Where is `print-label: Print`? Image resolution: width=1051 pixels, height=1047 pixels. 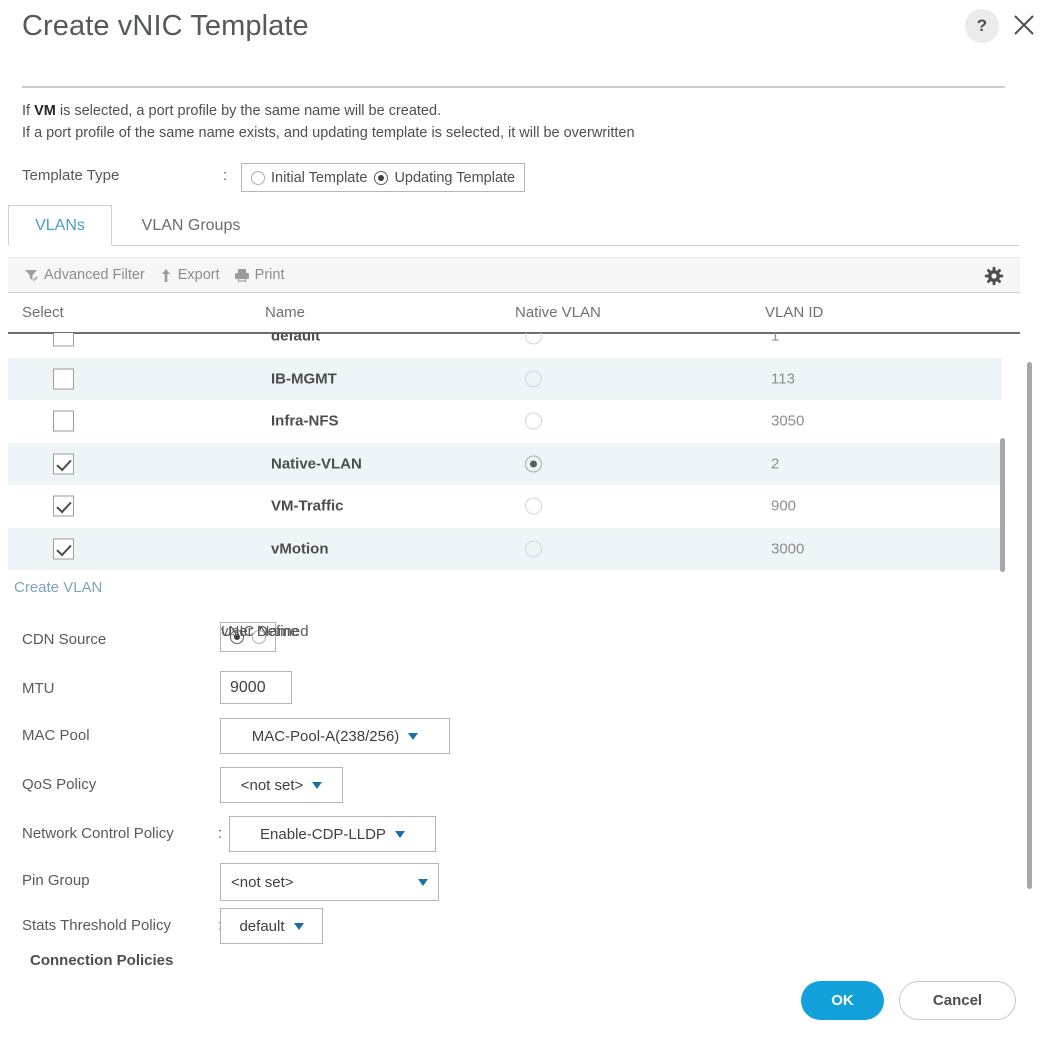 print-label: Print is located at coordinates (269, 275).